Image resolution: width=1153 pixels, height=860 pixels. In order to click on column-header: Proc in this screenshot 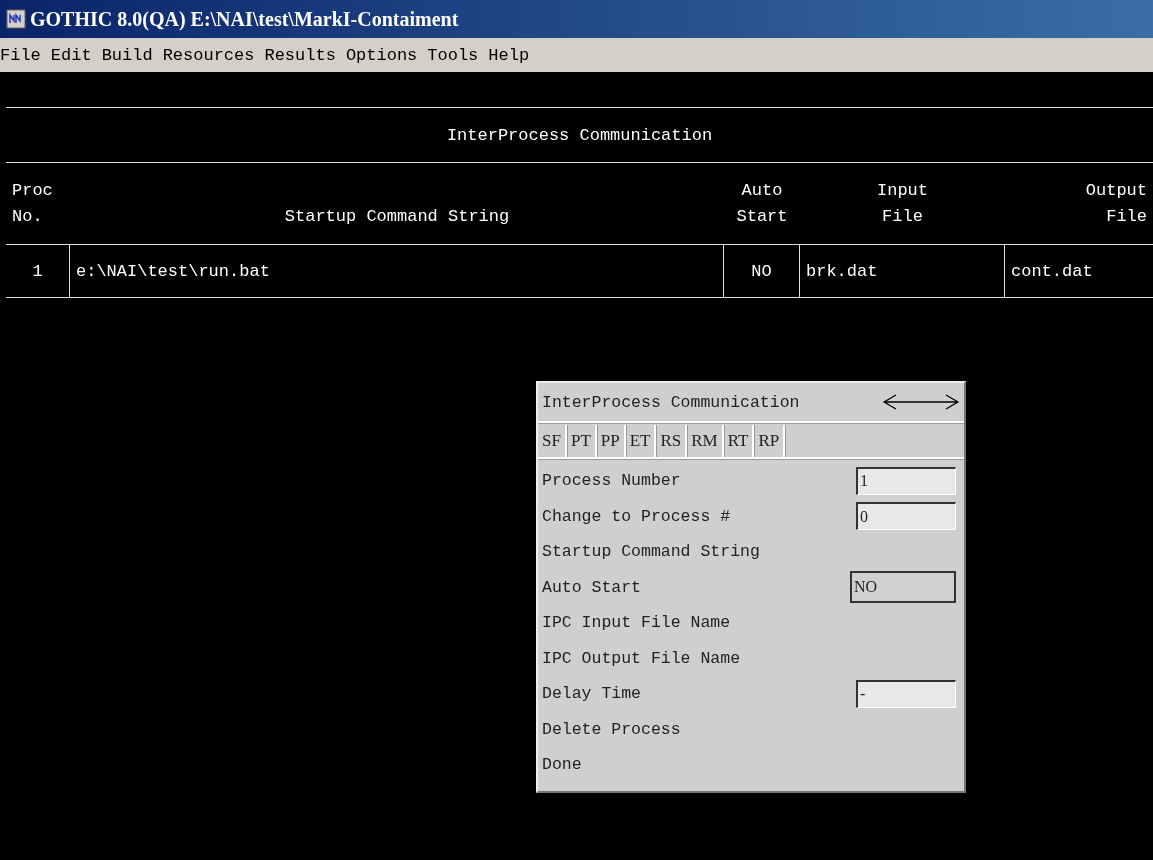, I will do `click(32, 191)`.